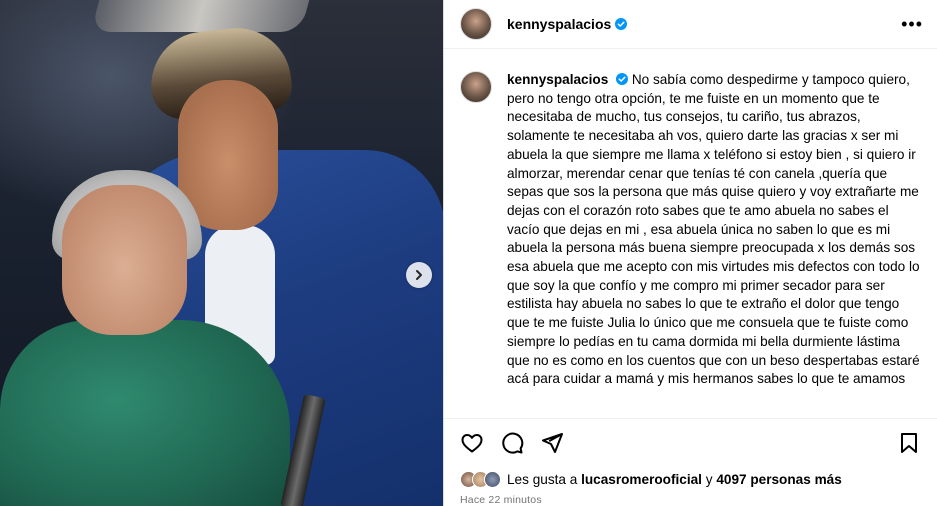 The image size is (937, 506). Describe the element at coordinates (552, 443) in the screenshot. I see `send-icon` at that location.